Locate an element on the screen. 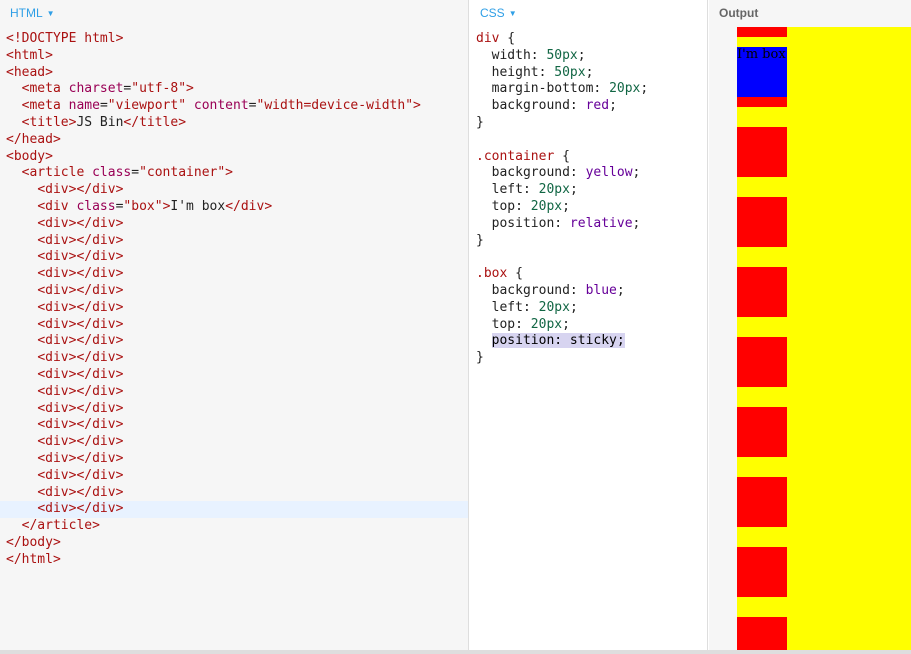 The image size is (911, 654). code-line: .box { is located at coordinates (588, 274).